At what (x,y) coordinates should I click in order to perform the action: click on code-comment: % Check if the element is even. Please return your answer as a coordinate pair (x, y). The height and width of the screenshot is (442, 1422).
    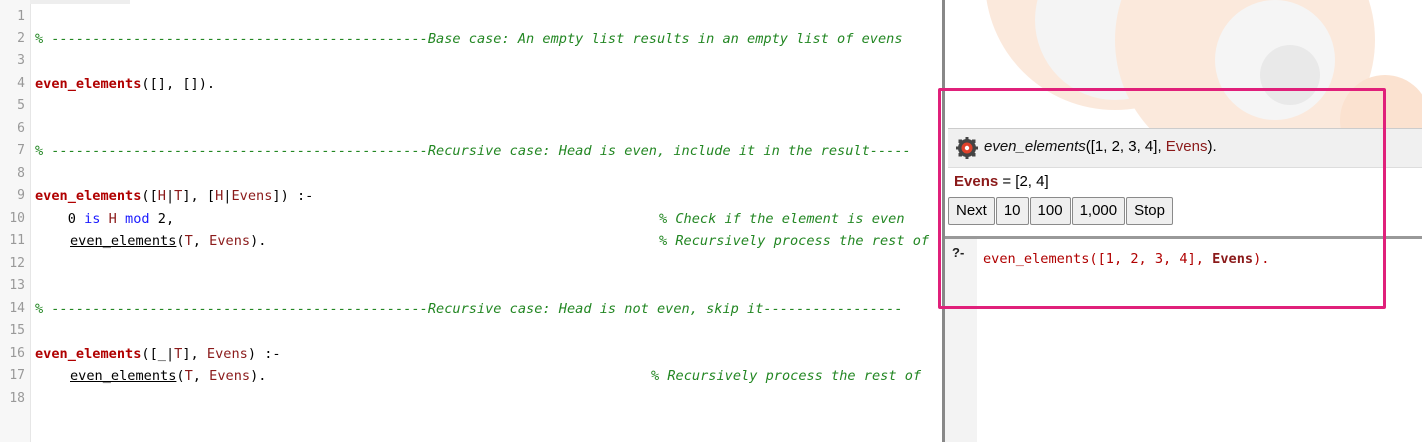
    Looking at the image, I should click on (782, 219).